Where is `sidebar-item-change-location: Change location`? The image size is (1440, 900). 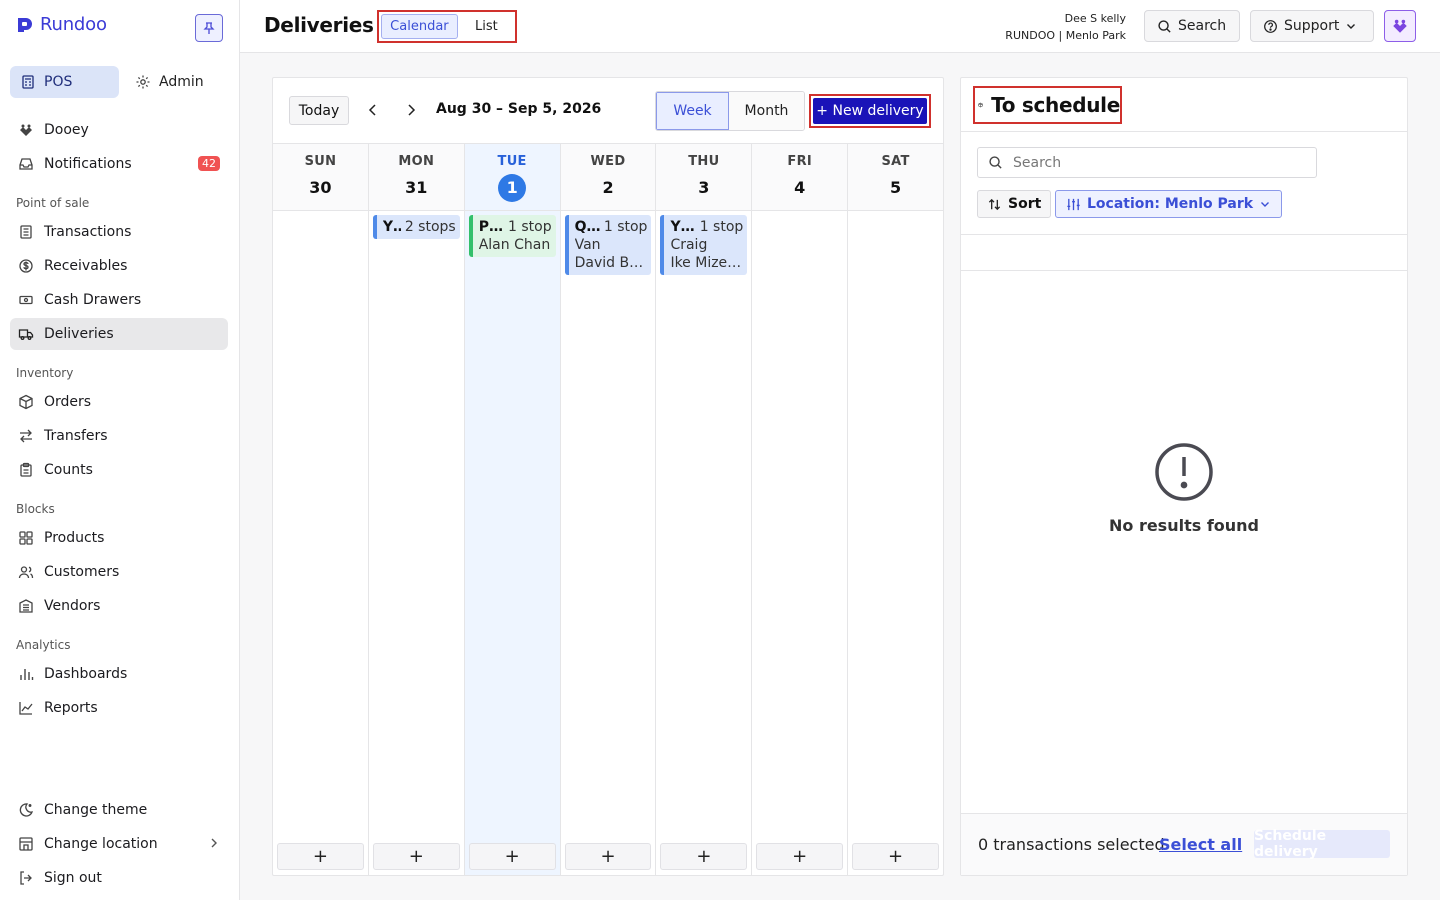 sidebar-item-change-location: Change location is located at coordinates (119, 844).